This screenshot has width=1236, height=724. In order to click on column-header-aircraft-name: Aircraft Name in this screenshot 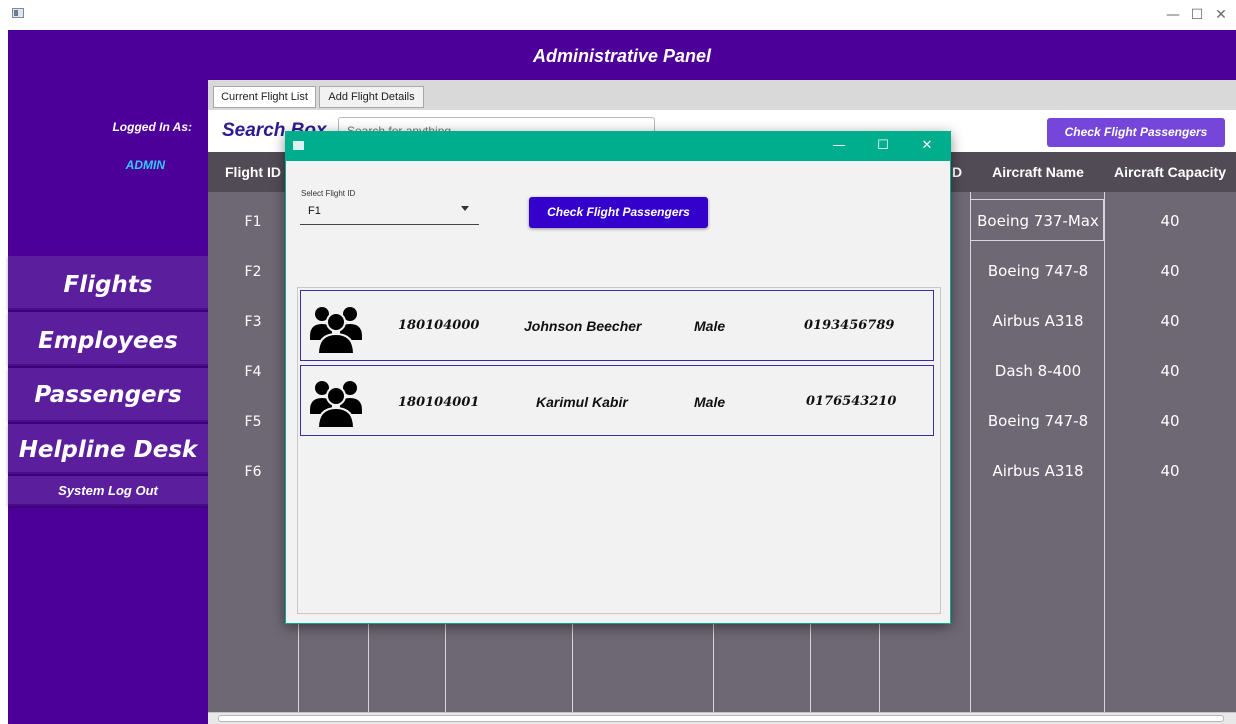, I will do `click(1038, 172)`.